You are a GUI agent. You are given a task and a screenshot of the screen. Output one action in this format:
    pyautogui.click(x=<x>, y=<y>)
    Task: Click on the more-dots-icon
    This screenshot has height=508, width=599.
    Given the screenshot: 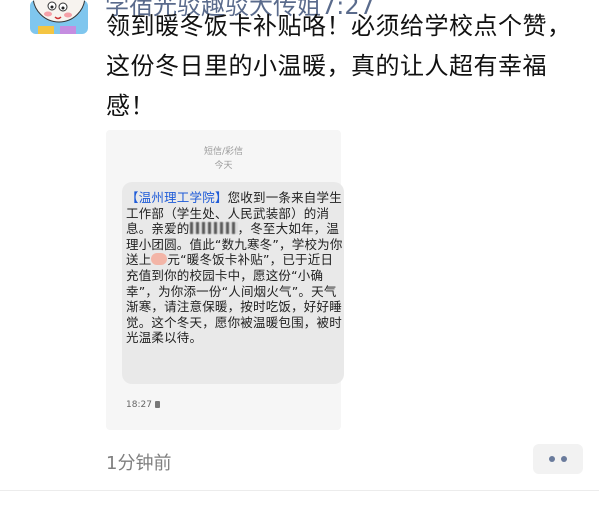 What is the action you would take?
    pyautogui.click(x=558, y=459)
    